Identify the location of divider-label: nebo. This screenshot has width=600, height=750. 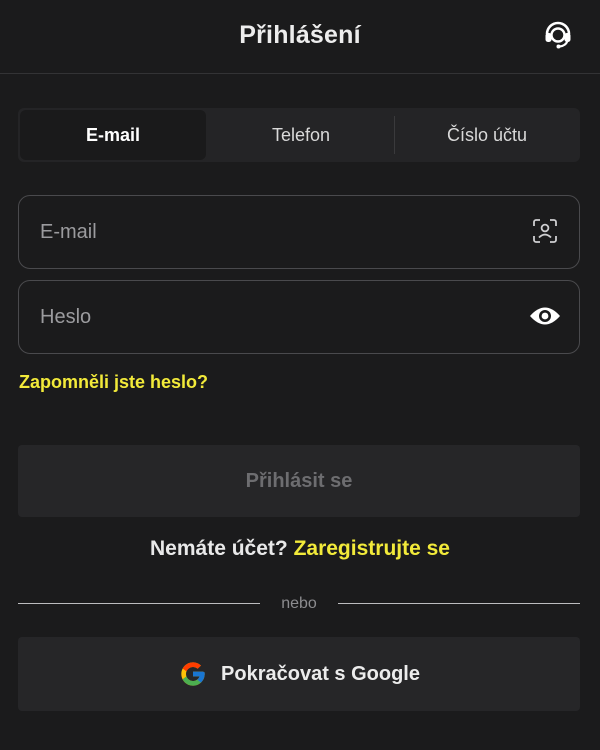
(299, 603).